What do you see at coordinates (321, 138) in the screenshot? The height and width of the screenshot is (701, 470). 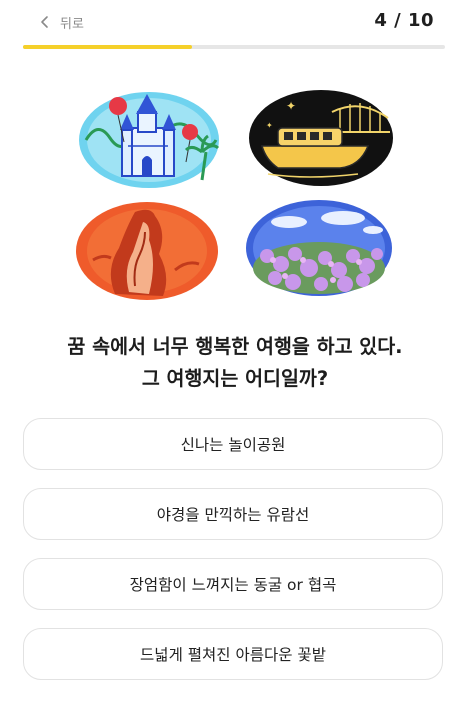 I see `night-cruise-illustration: ✦ ✦` at bounding box center [321, 138].